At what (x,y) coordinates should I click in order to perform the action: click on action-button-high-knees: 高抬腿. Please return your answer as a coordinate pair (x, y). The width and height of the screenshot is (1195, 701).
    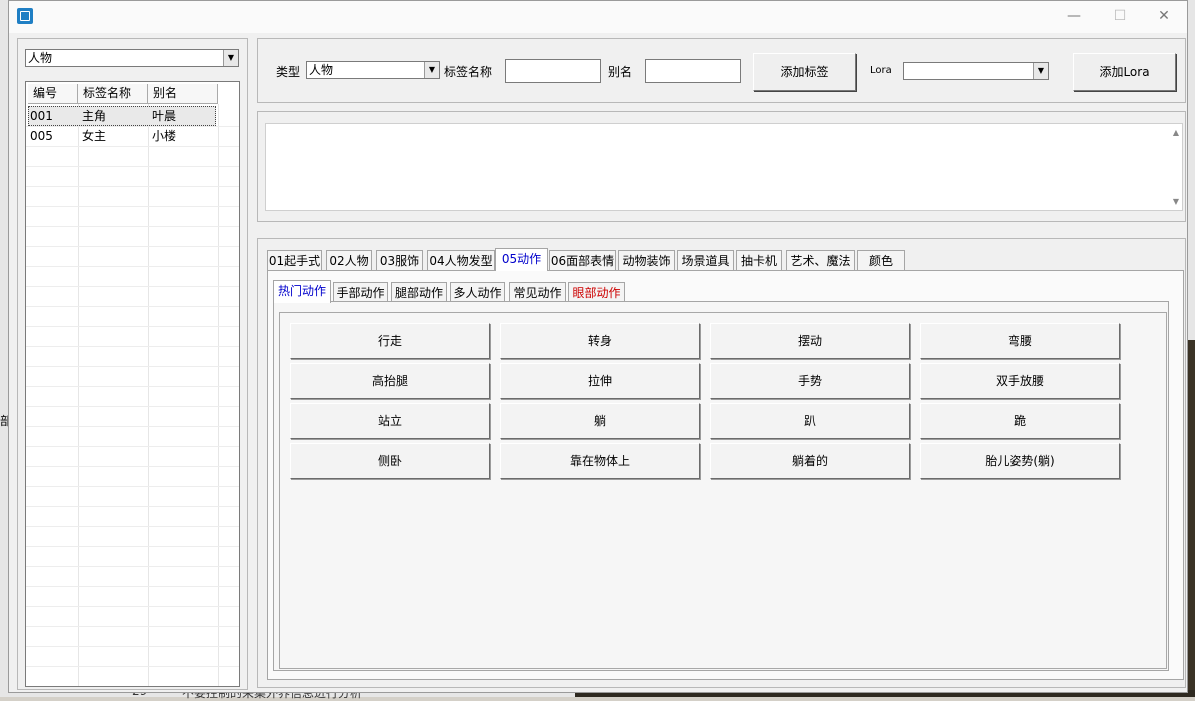
    Looking at the image, I should click on (390, 381).